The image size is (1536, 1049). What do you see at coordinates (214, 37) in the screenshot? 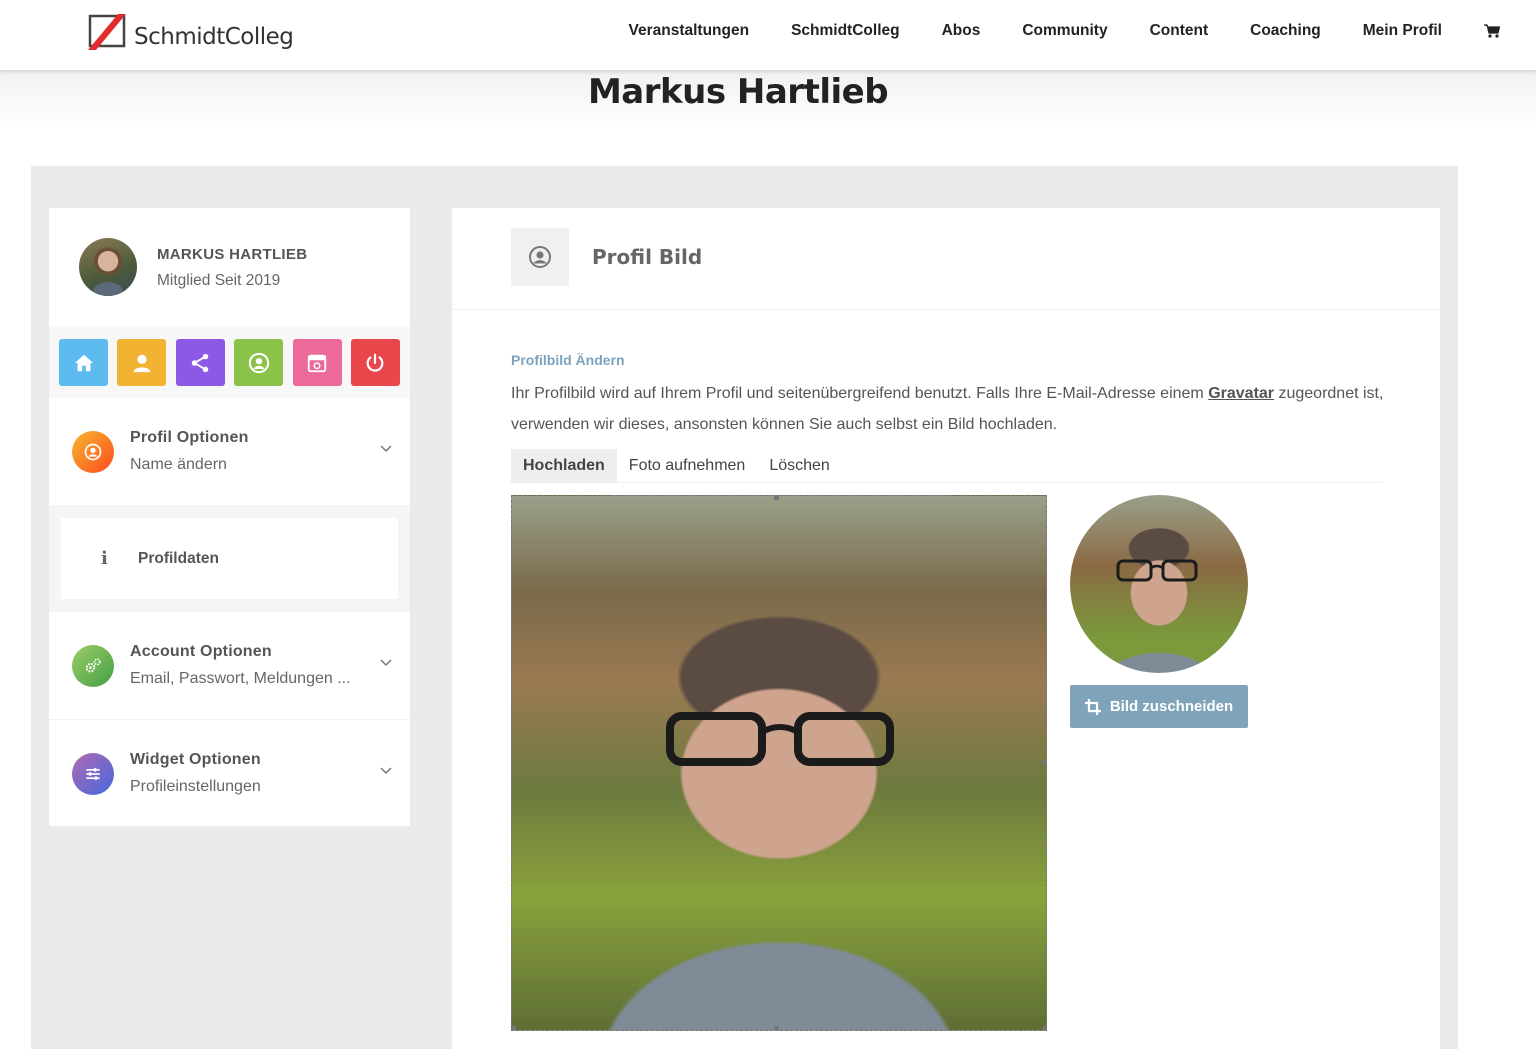
I see `logo-text: SchmidtColleg` at bounding box center [214, 37].